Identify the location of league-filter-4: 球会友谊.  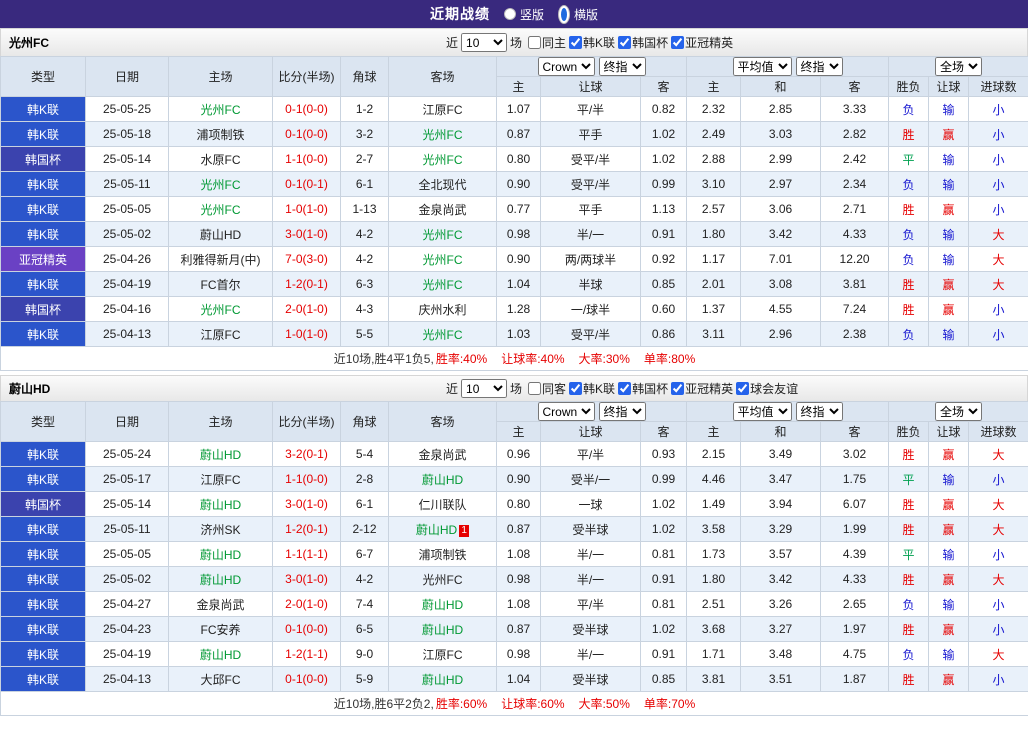
(767, 388).